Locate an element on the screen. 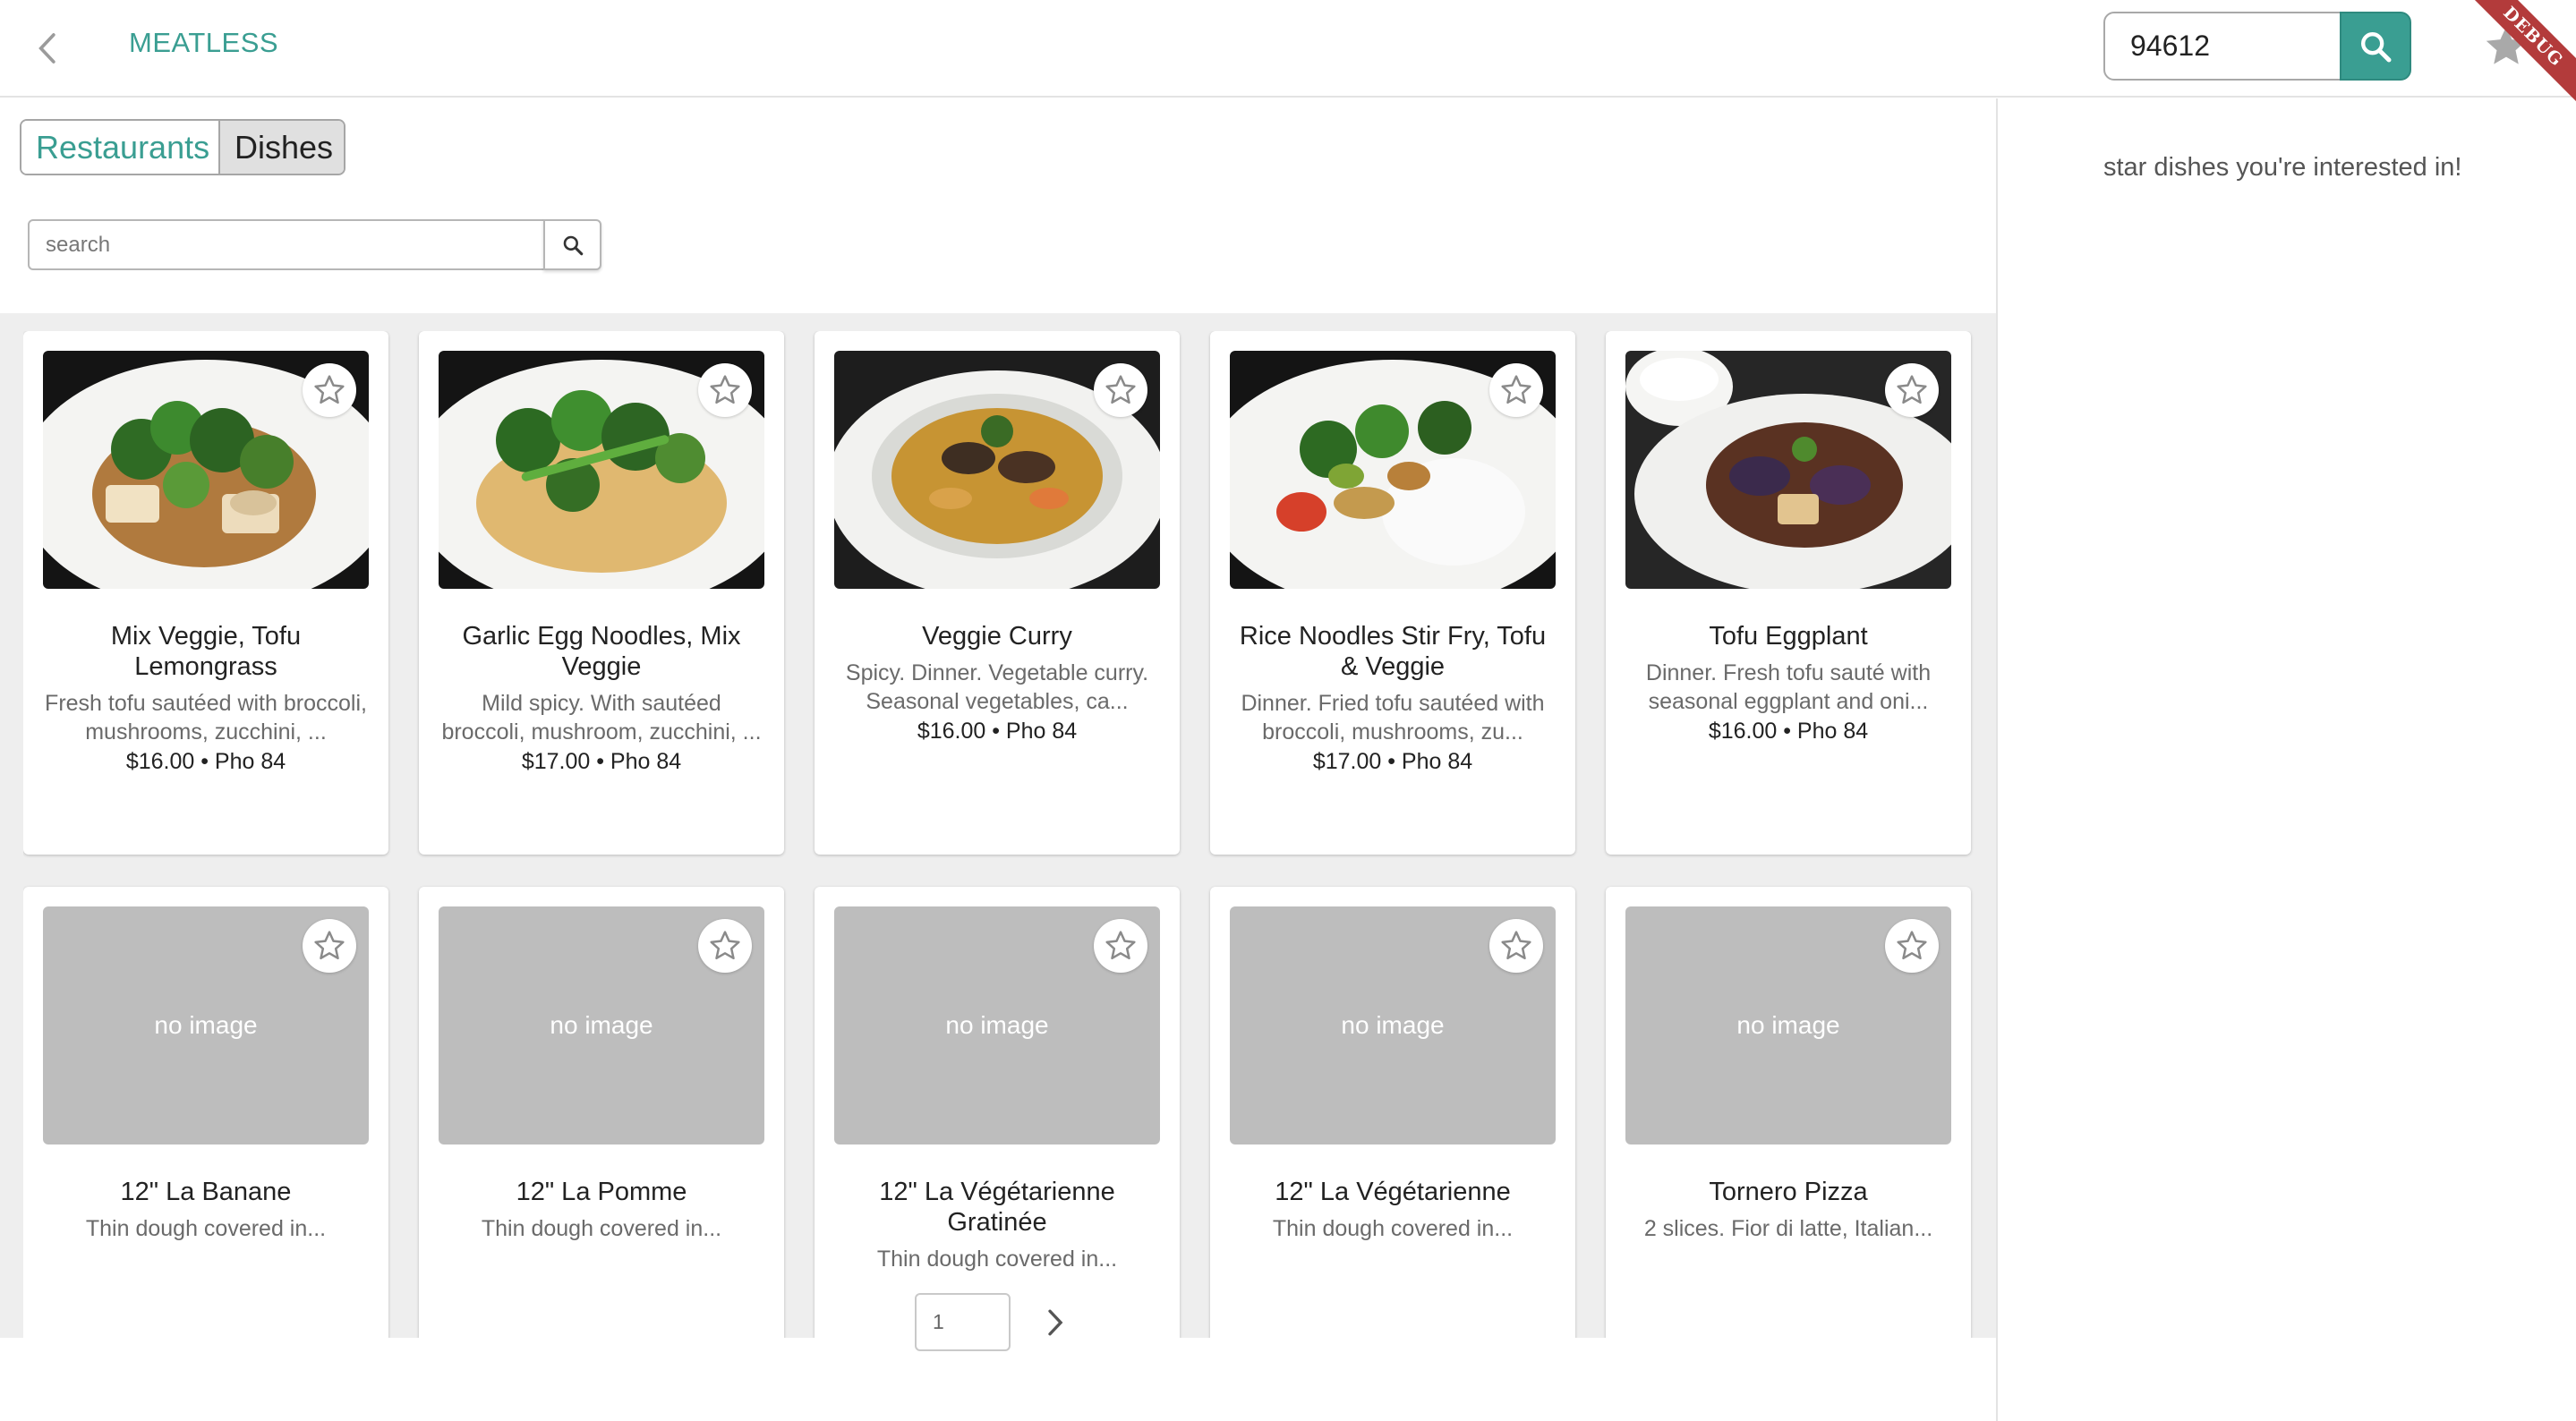 This screenshot has height=1421, width=2576. dish-name: Rice Noodles Stir Fry, Tofu & Veggie is located at coordinates (1393, 651).